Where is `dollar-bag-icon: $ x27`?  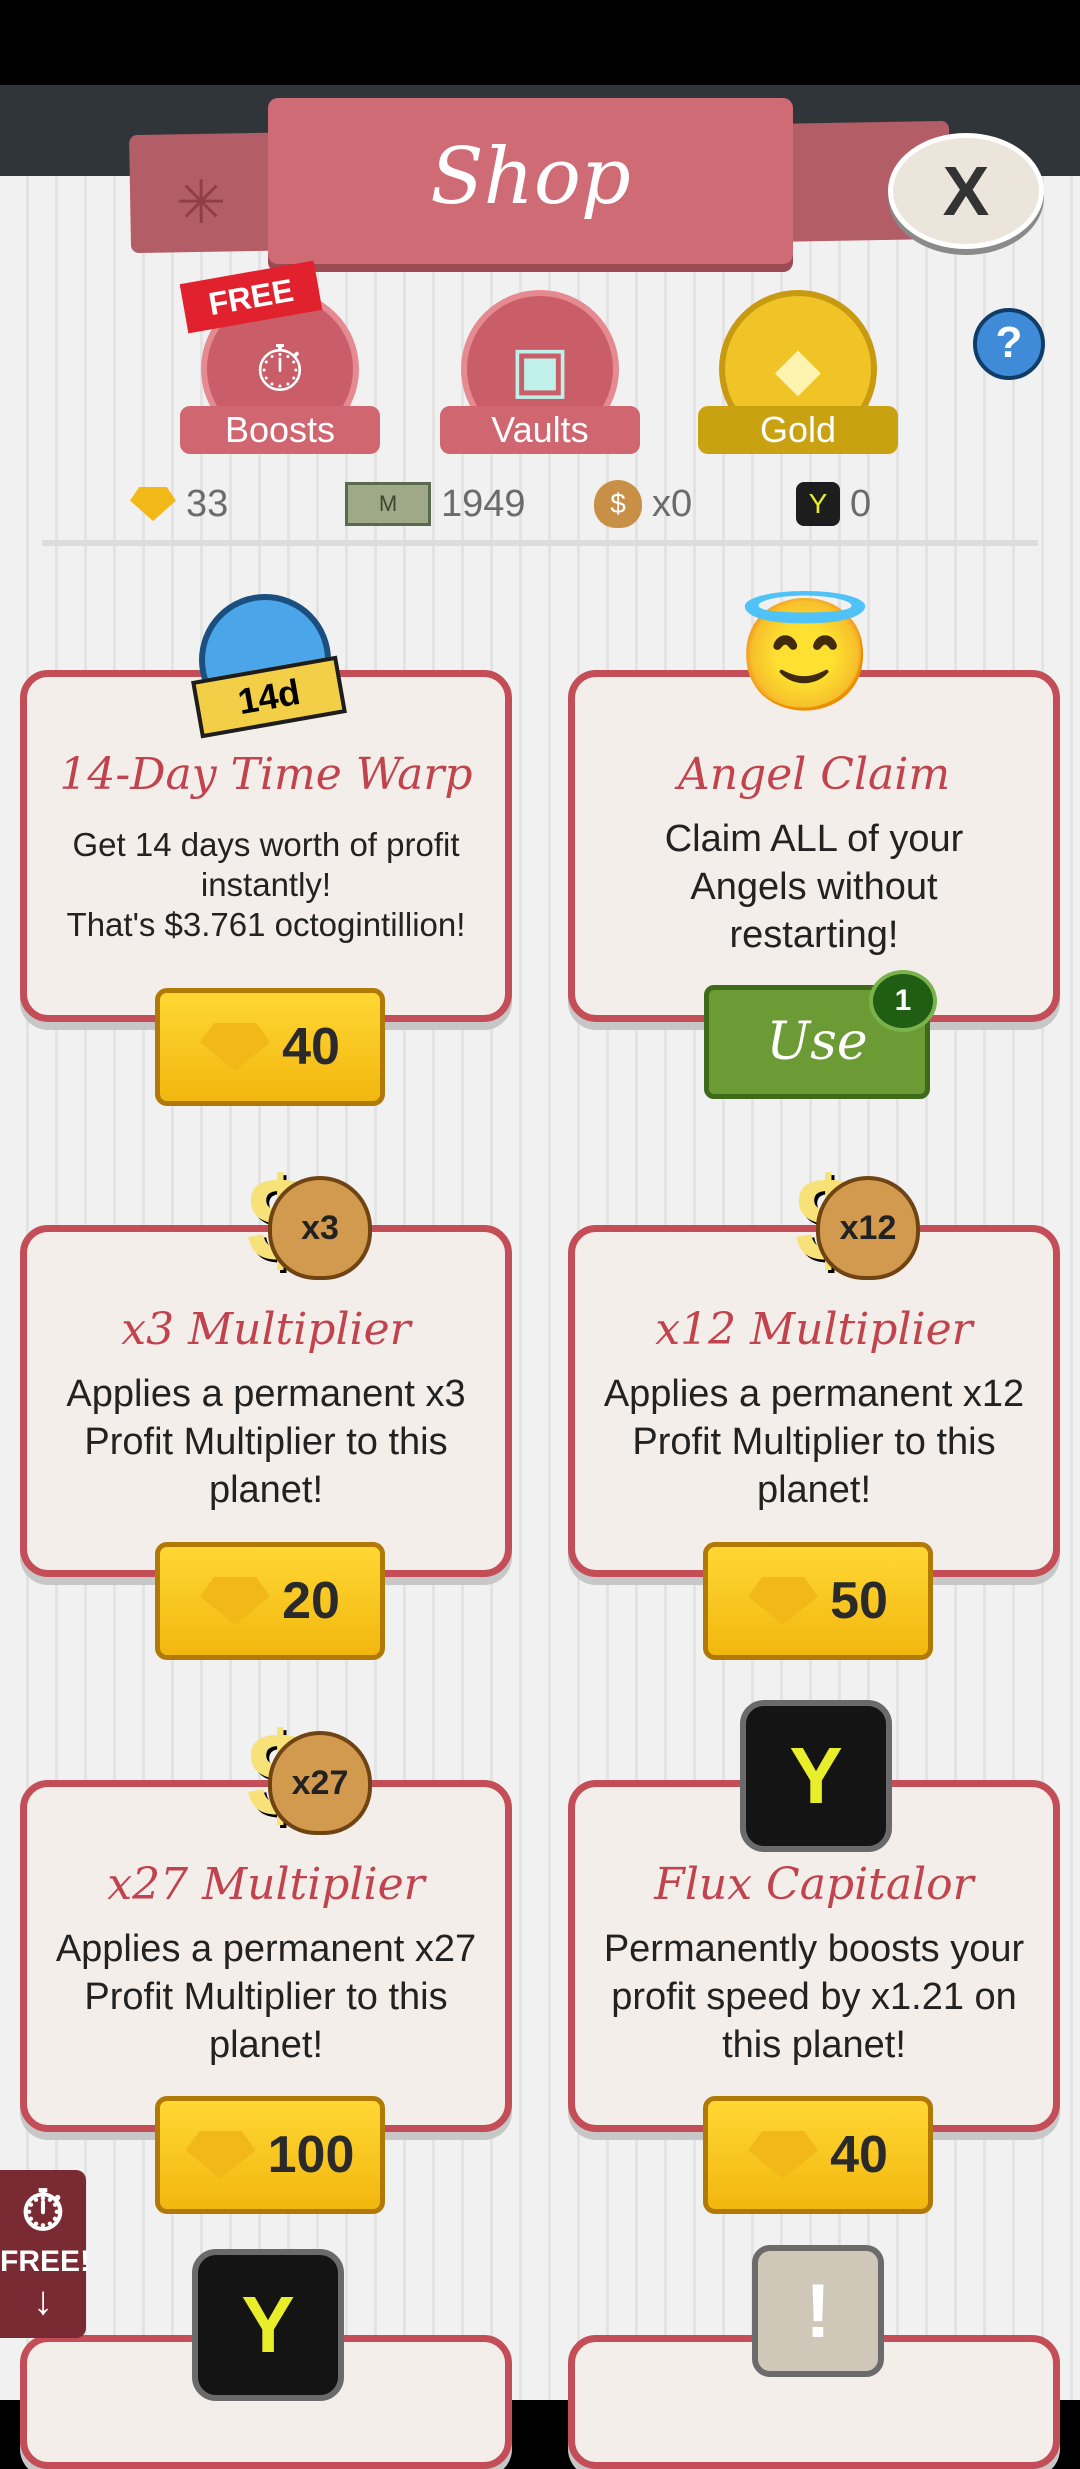 dollar-bag-icon: $ x27 is located at coordinates (281, 1775).